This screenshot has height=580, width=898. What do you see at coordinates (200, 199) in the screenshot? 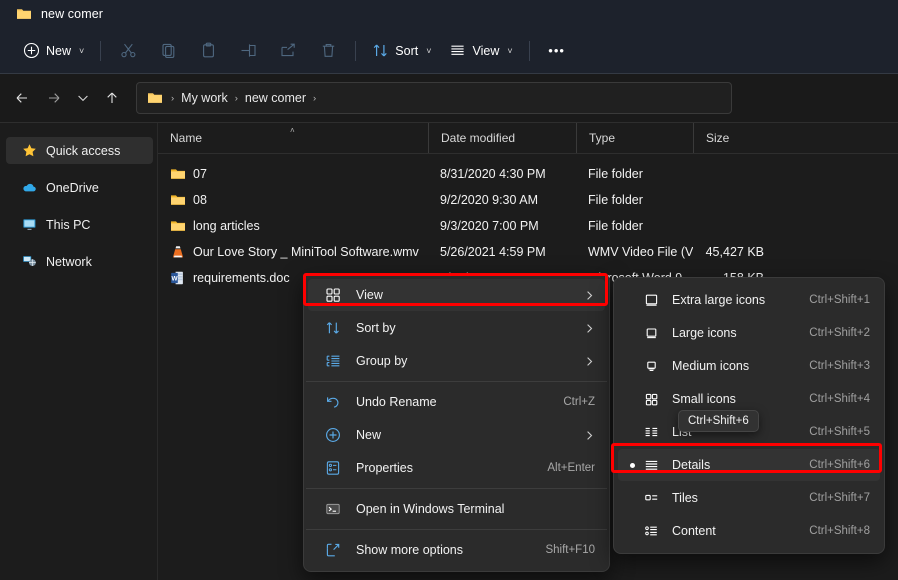
I see `file-name: 08` at bounding box center [200, 199].